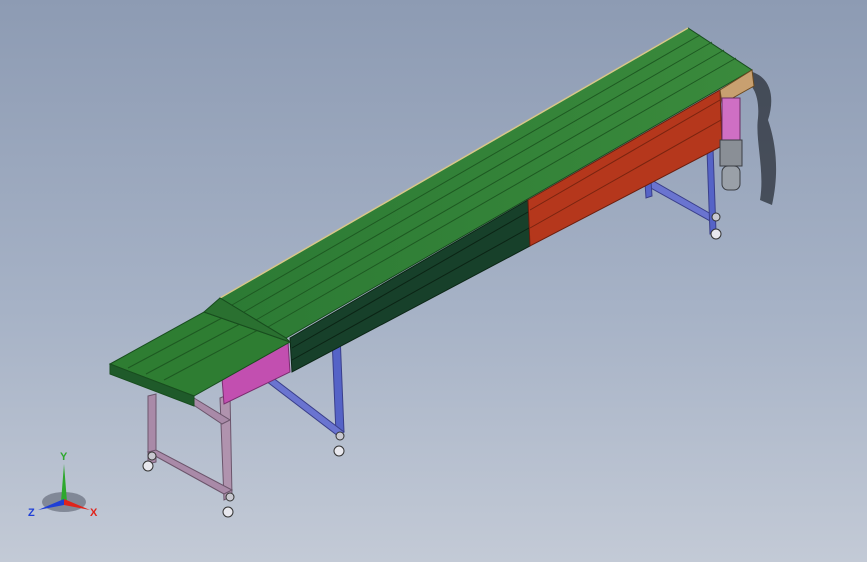 The height and width of the screenshot is (562, 867). I want to click on triad-z-label: Z, so click(31, 513).